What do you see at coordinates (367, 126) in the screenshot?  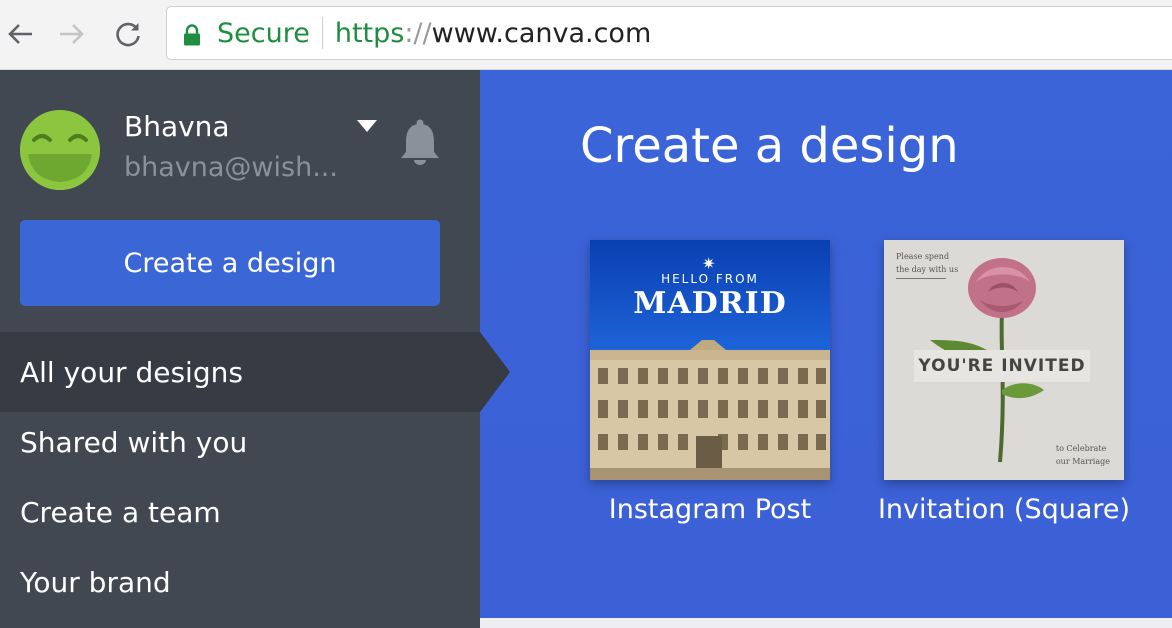 I see `caret-down-icon` at bounding box center [367, 126].